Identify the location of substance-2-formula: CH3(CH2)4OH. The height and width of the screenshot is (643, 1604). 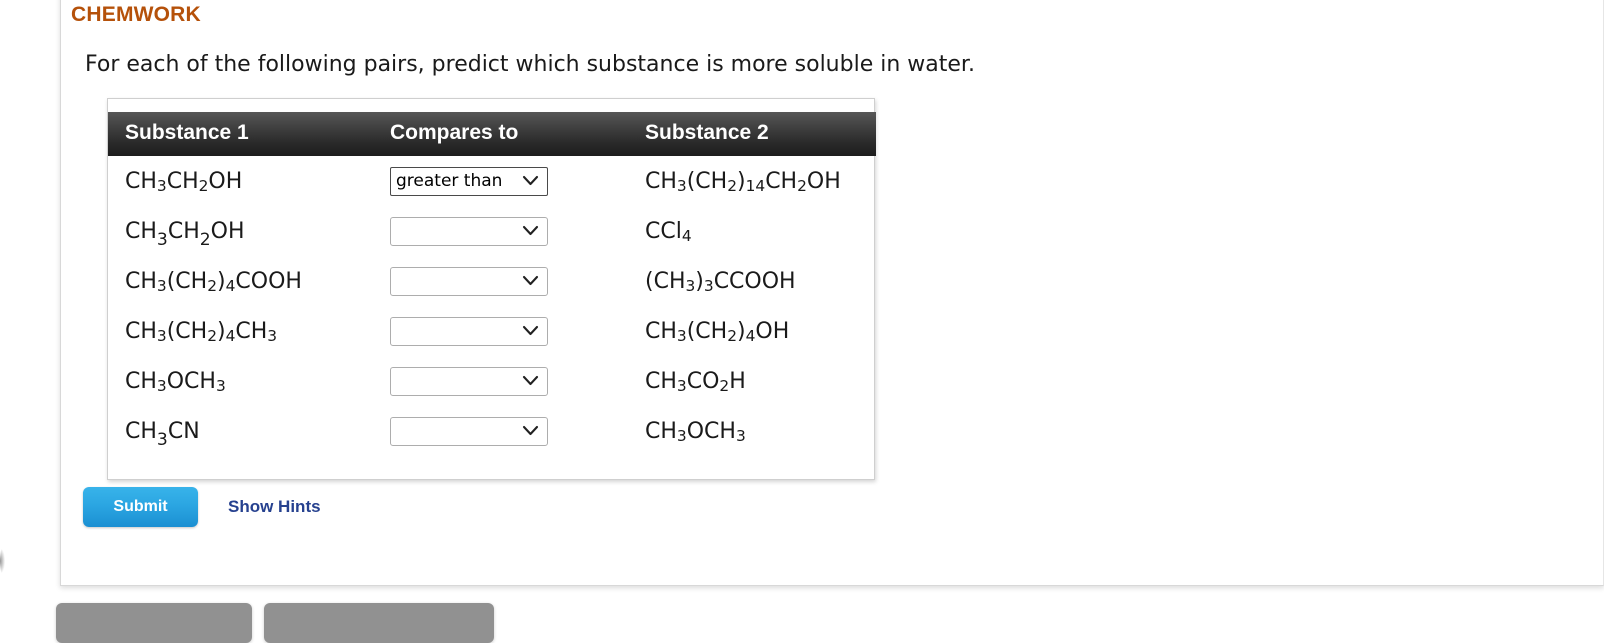
(754, 331).